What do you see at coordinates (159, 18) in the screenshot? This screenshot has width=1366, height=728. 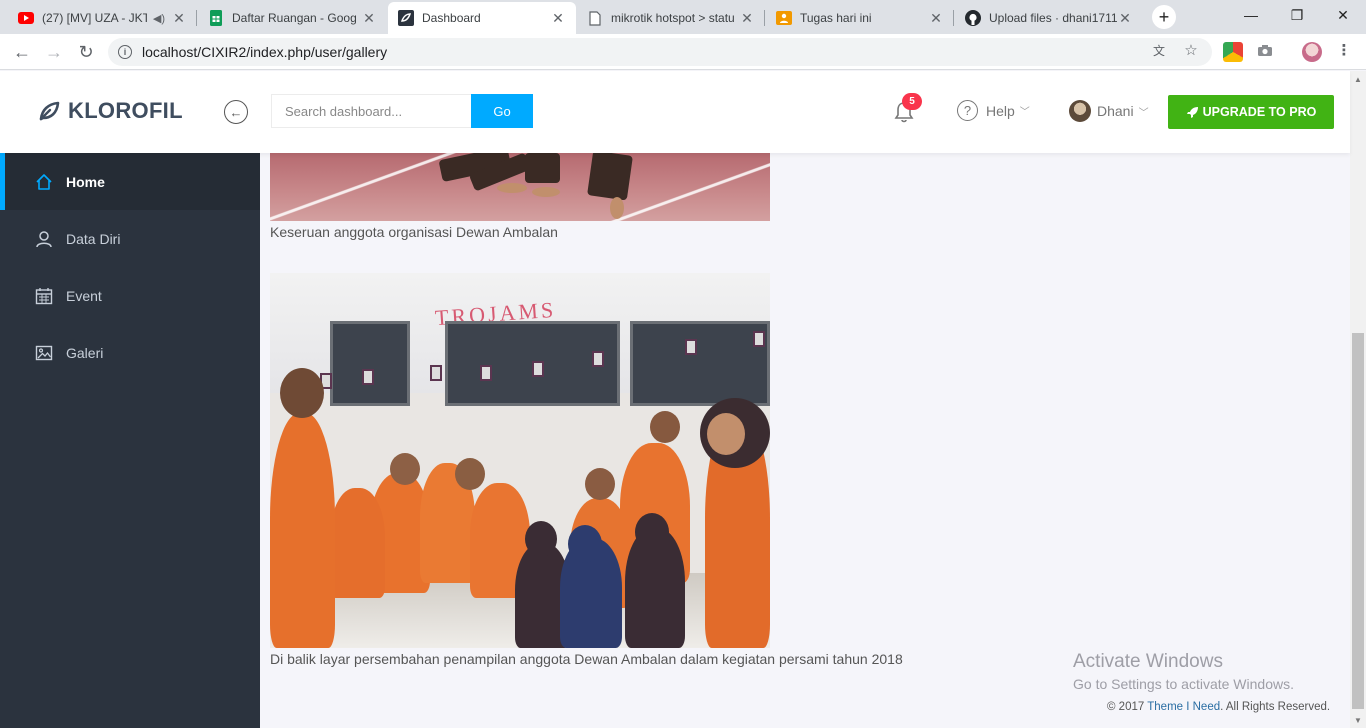 I see `speaker-icon: ◀)` at bounding box center [159, 18].